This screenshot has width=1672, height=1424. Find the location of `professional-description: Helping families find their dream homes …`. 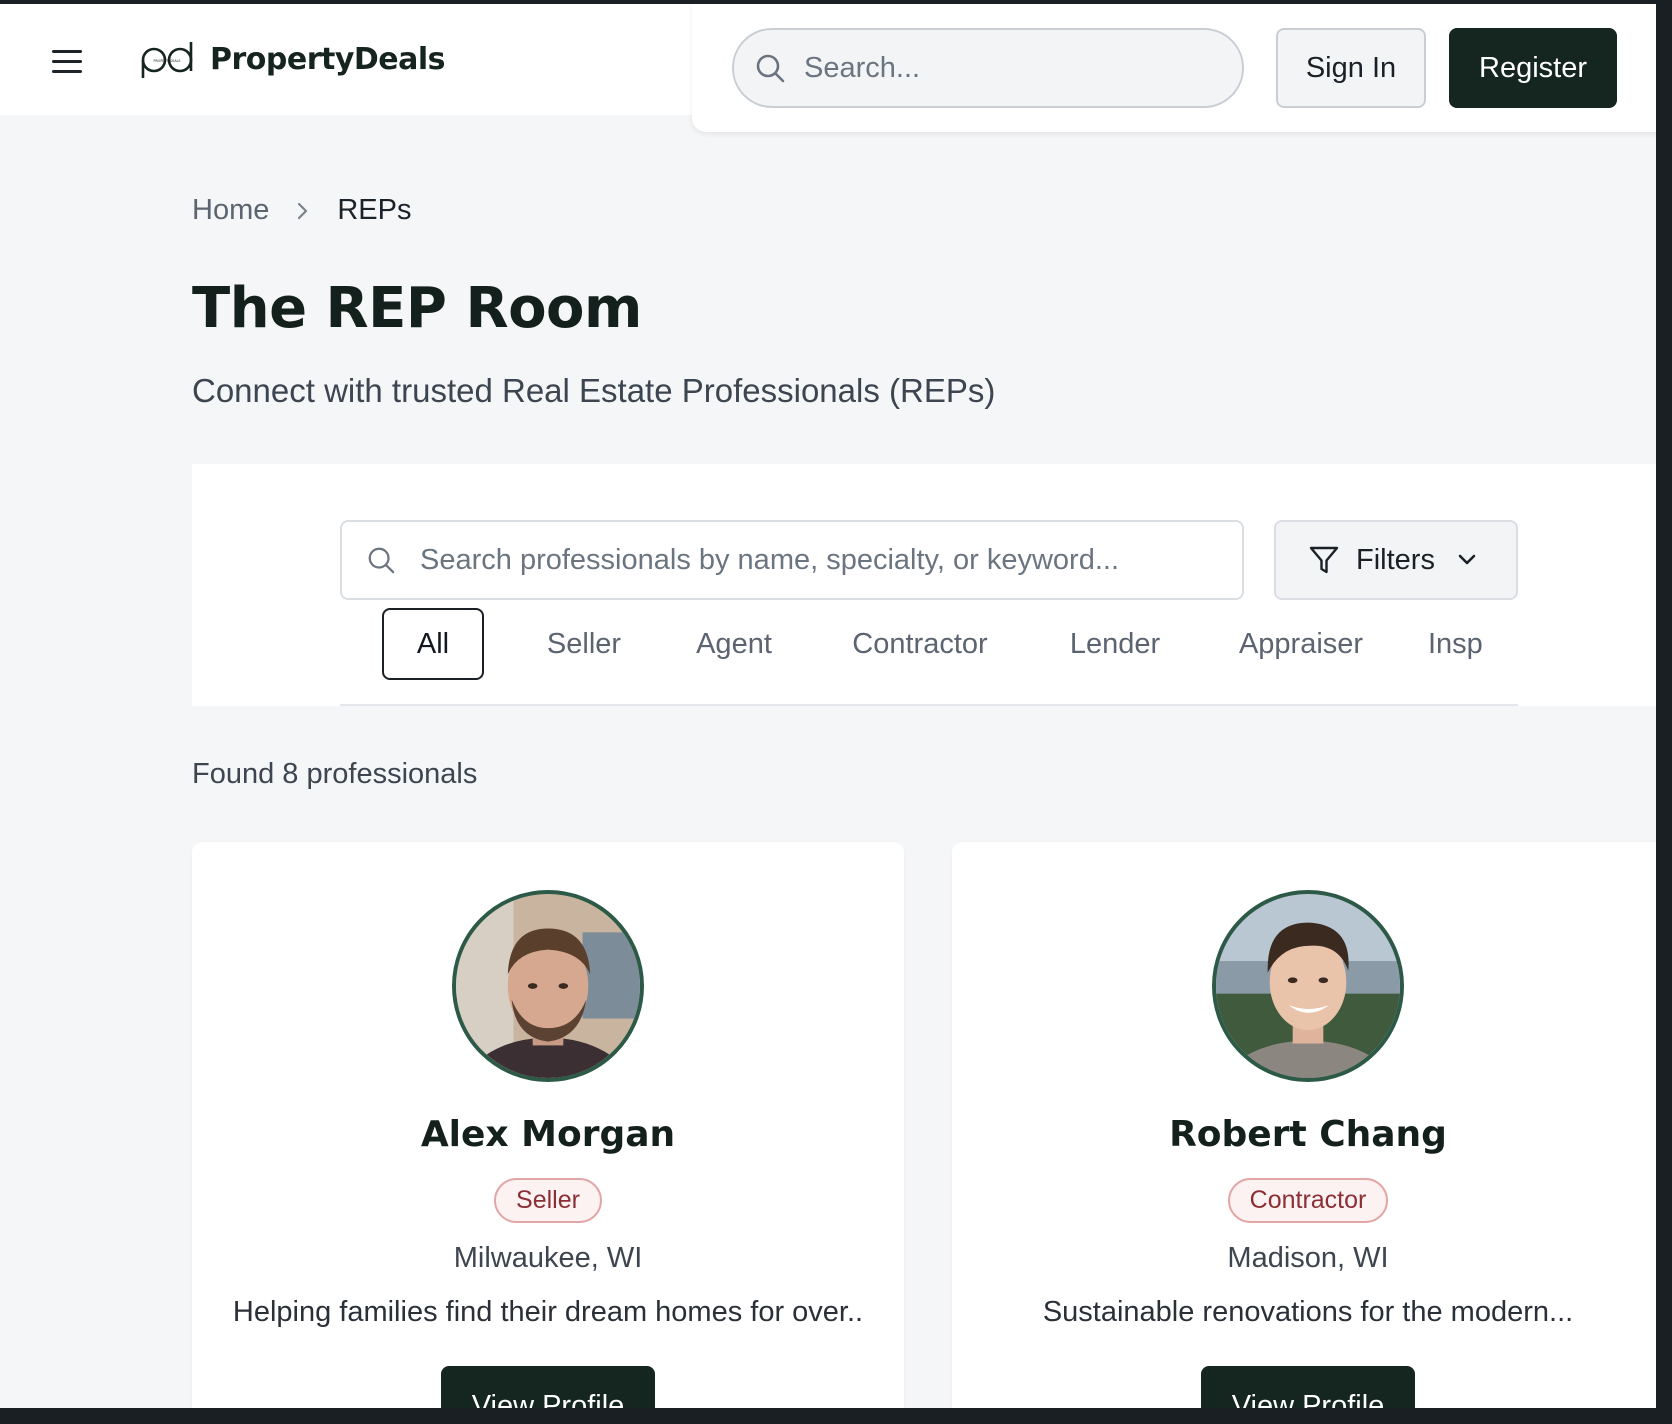

professional-description: Helping families find their dream homes … is located at coordinates (548, 1312).